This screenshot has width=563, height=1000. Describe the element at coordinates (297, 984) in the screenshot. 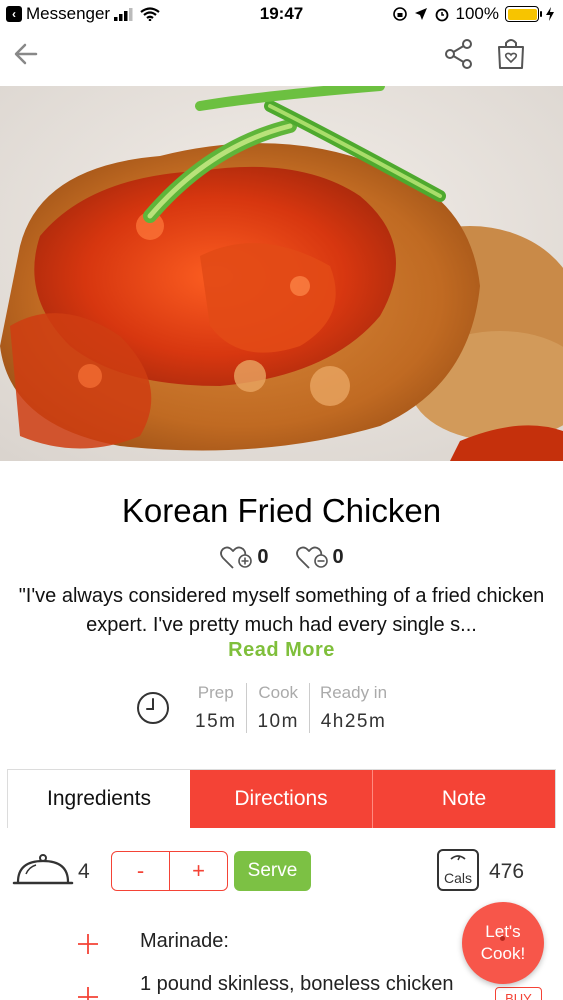

I see `ingredient-text: 1 pound skinless, boneless chicken` at that location.